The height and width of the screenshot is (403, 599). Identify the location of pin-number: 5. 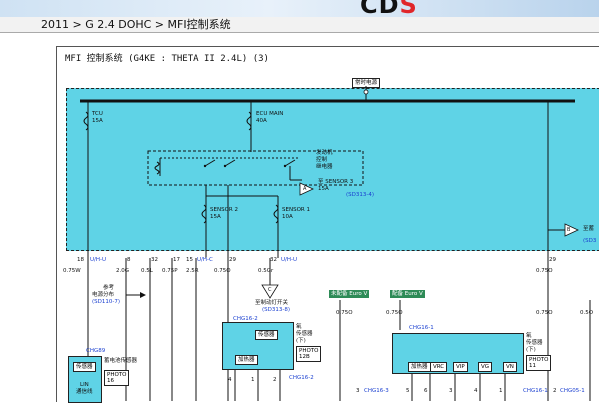
(408, 391).